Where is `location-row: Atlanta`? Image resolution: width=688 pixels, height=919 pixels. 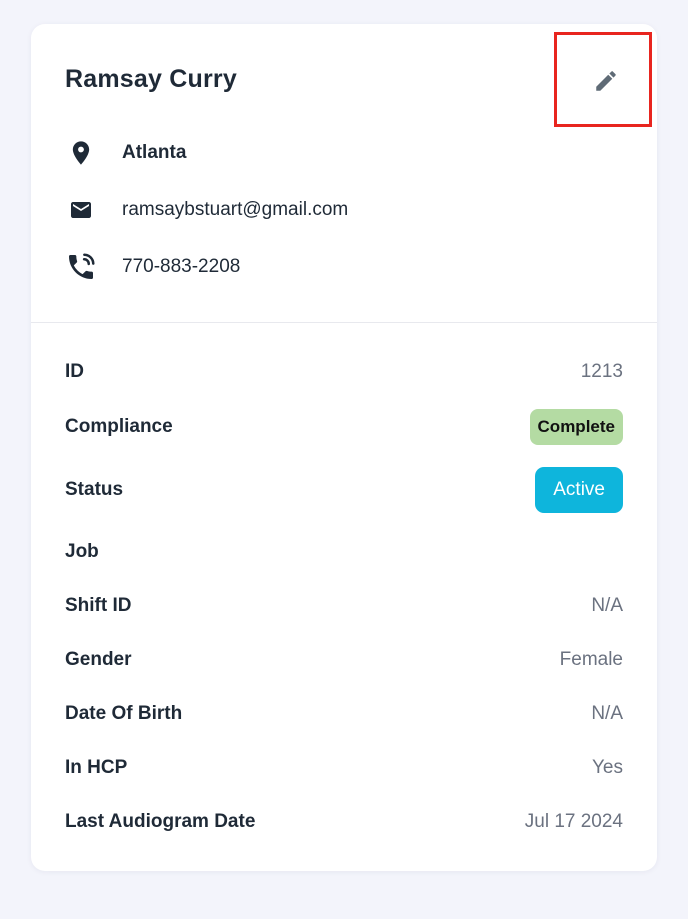 location-row: Atlanta is located at coordinates (125, 153).